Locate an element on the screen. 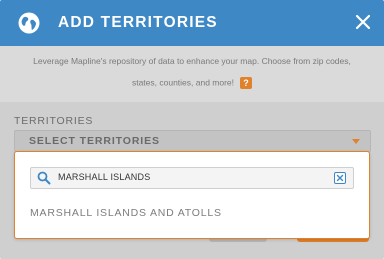 Image resolution: width=384 pixels, height=259 pixels. help-button: ? is located at coordinates (246, 83).